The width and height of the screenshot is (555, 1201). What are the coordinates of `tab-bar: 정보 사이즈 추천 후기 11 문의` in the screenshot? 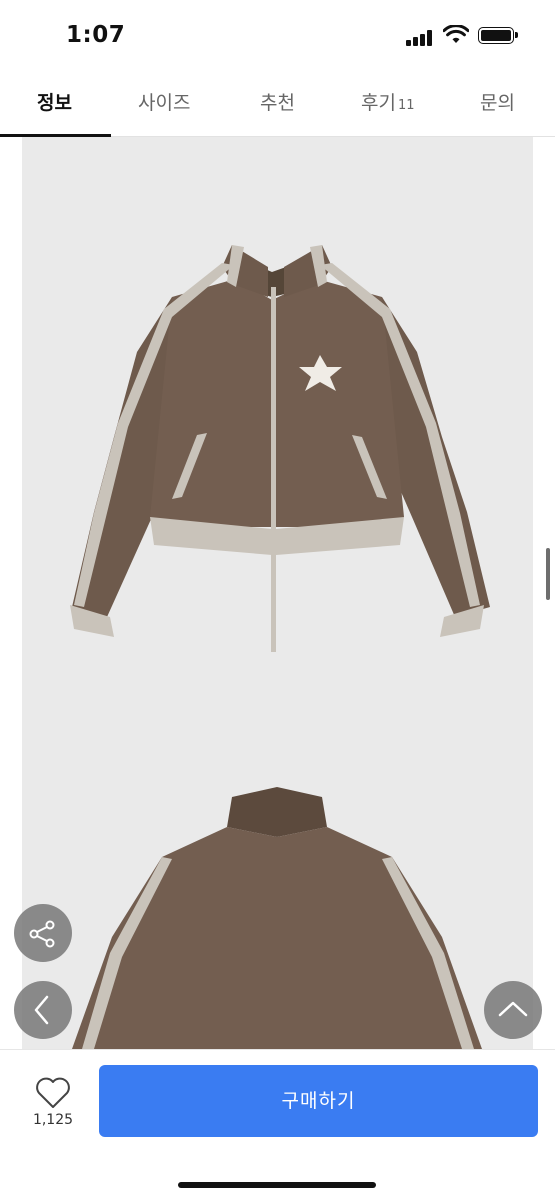 It's located at (277, 107).